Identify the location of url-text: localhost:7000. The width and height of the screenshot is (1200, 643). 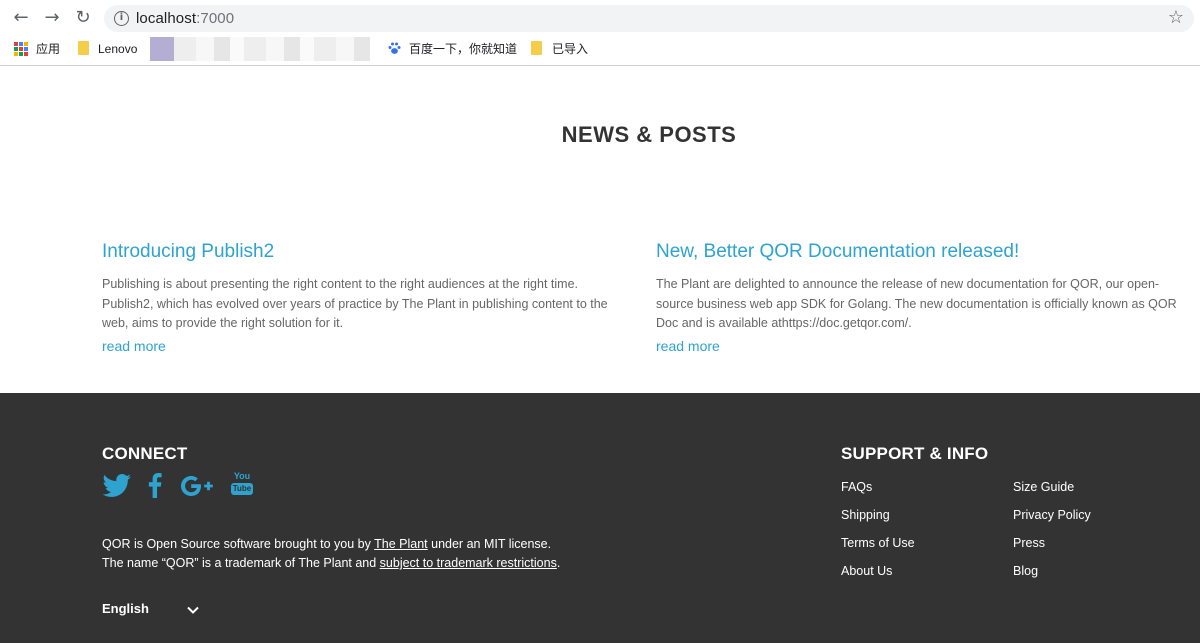
(185, 18).